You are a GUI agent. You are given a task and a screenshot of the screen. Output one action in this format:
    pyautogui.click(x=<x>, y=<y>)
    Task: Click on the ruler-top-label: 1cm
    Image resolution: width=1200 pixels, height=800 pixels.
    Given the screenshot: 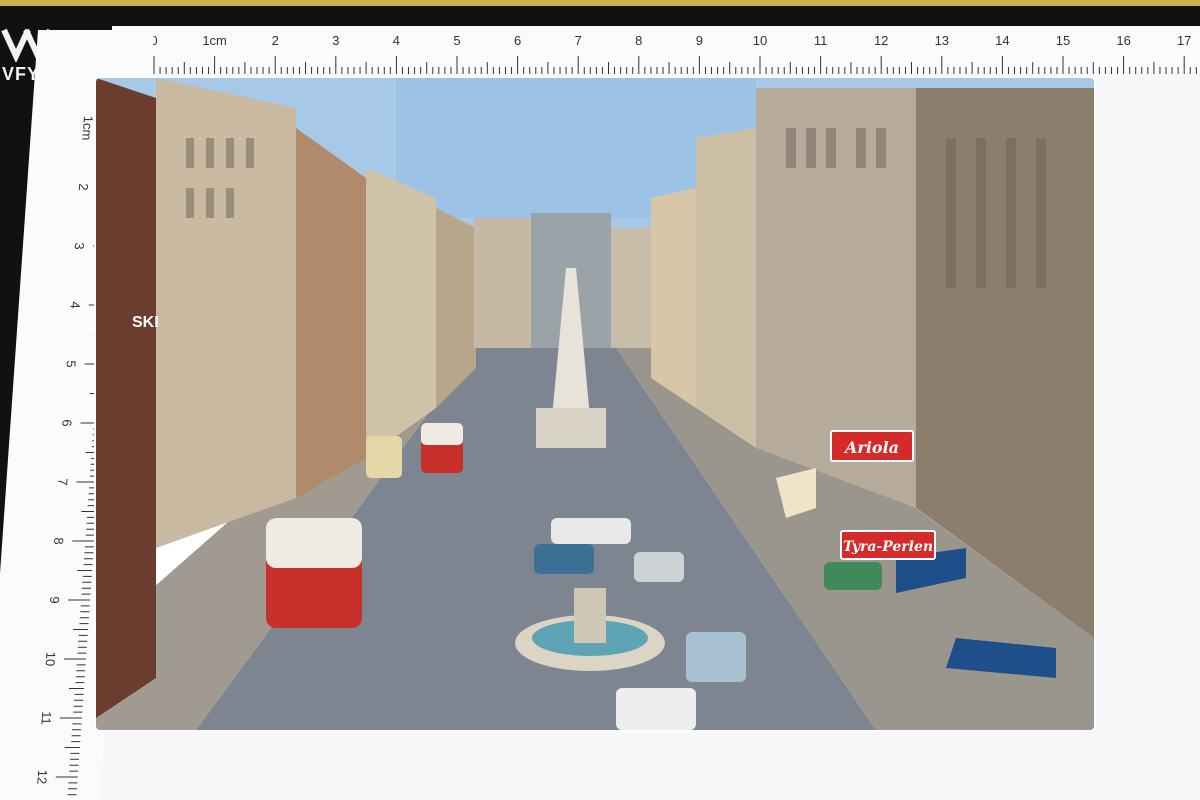 What is the action you would take?
    pyautogui.click(x=214, y=40)
    